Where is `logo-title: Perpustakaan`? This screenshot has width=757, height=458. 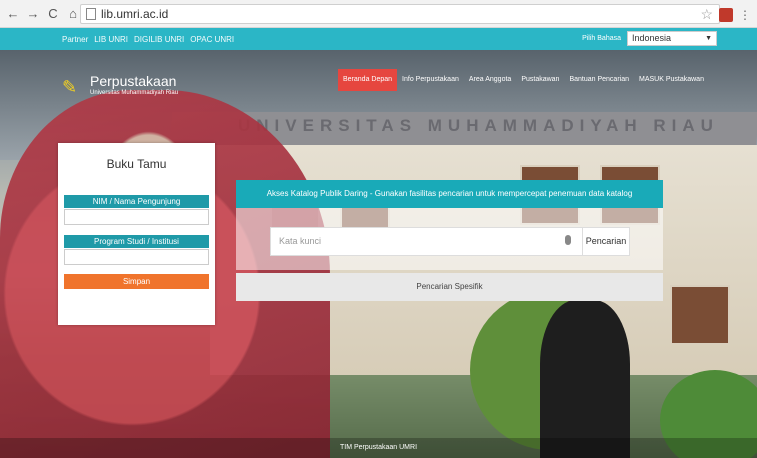
logo-title: Perpustakaan is located at coordinates (133, 81).